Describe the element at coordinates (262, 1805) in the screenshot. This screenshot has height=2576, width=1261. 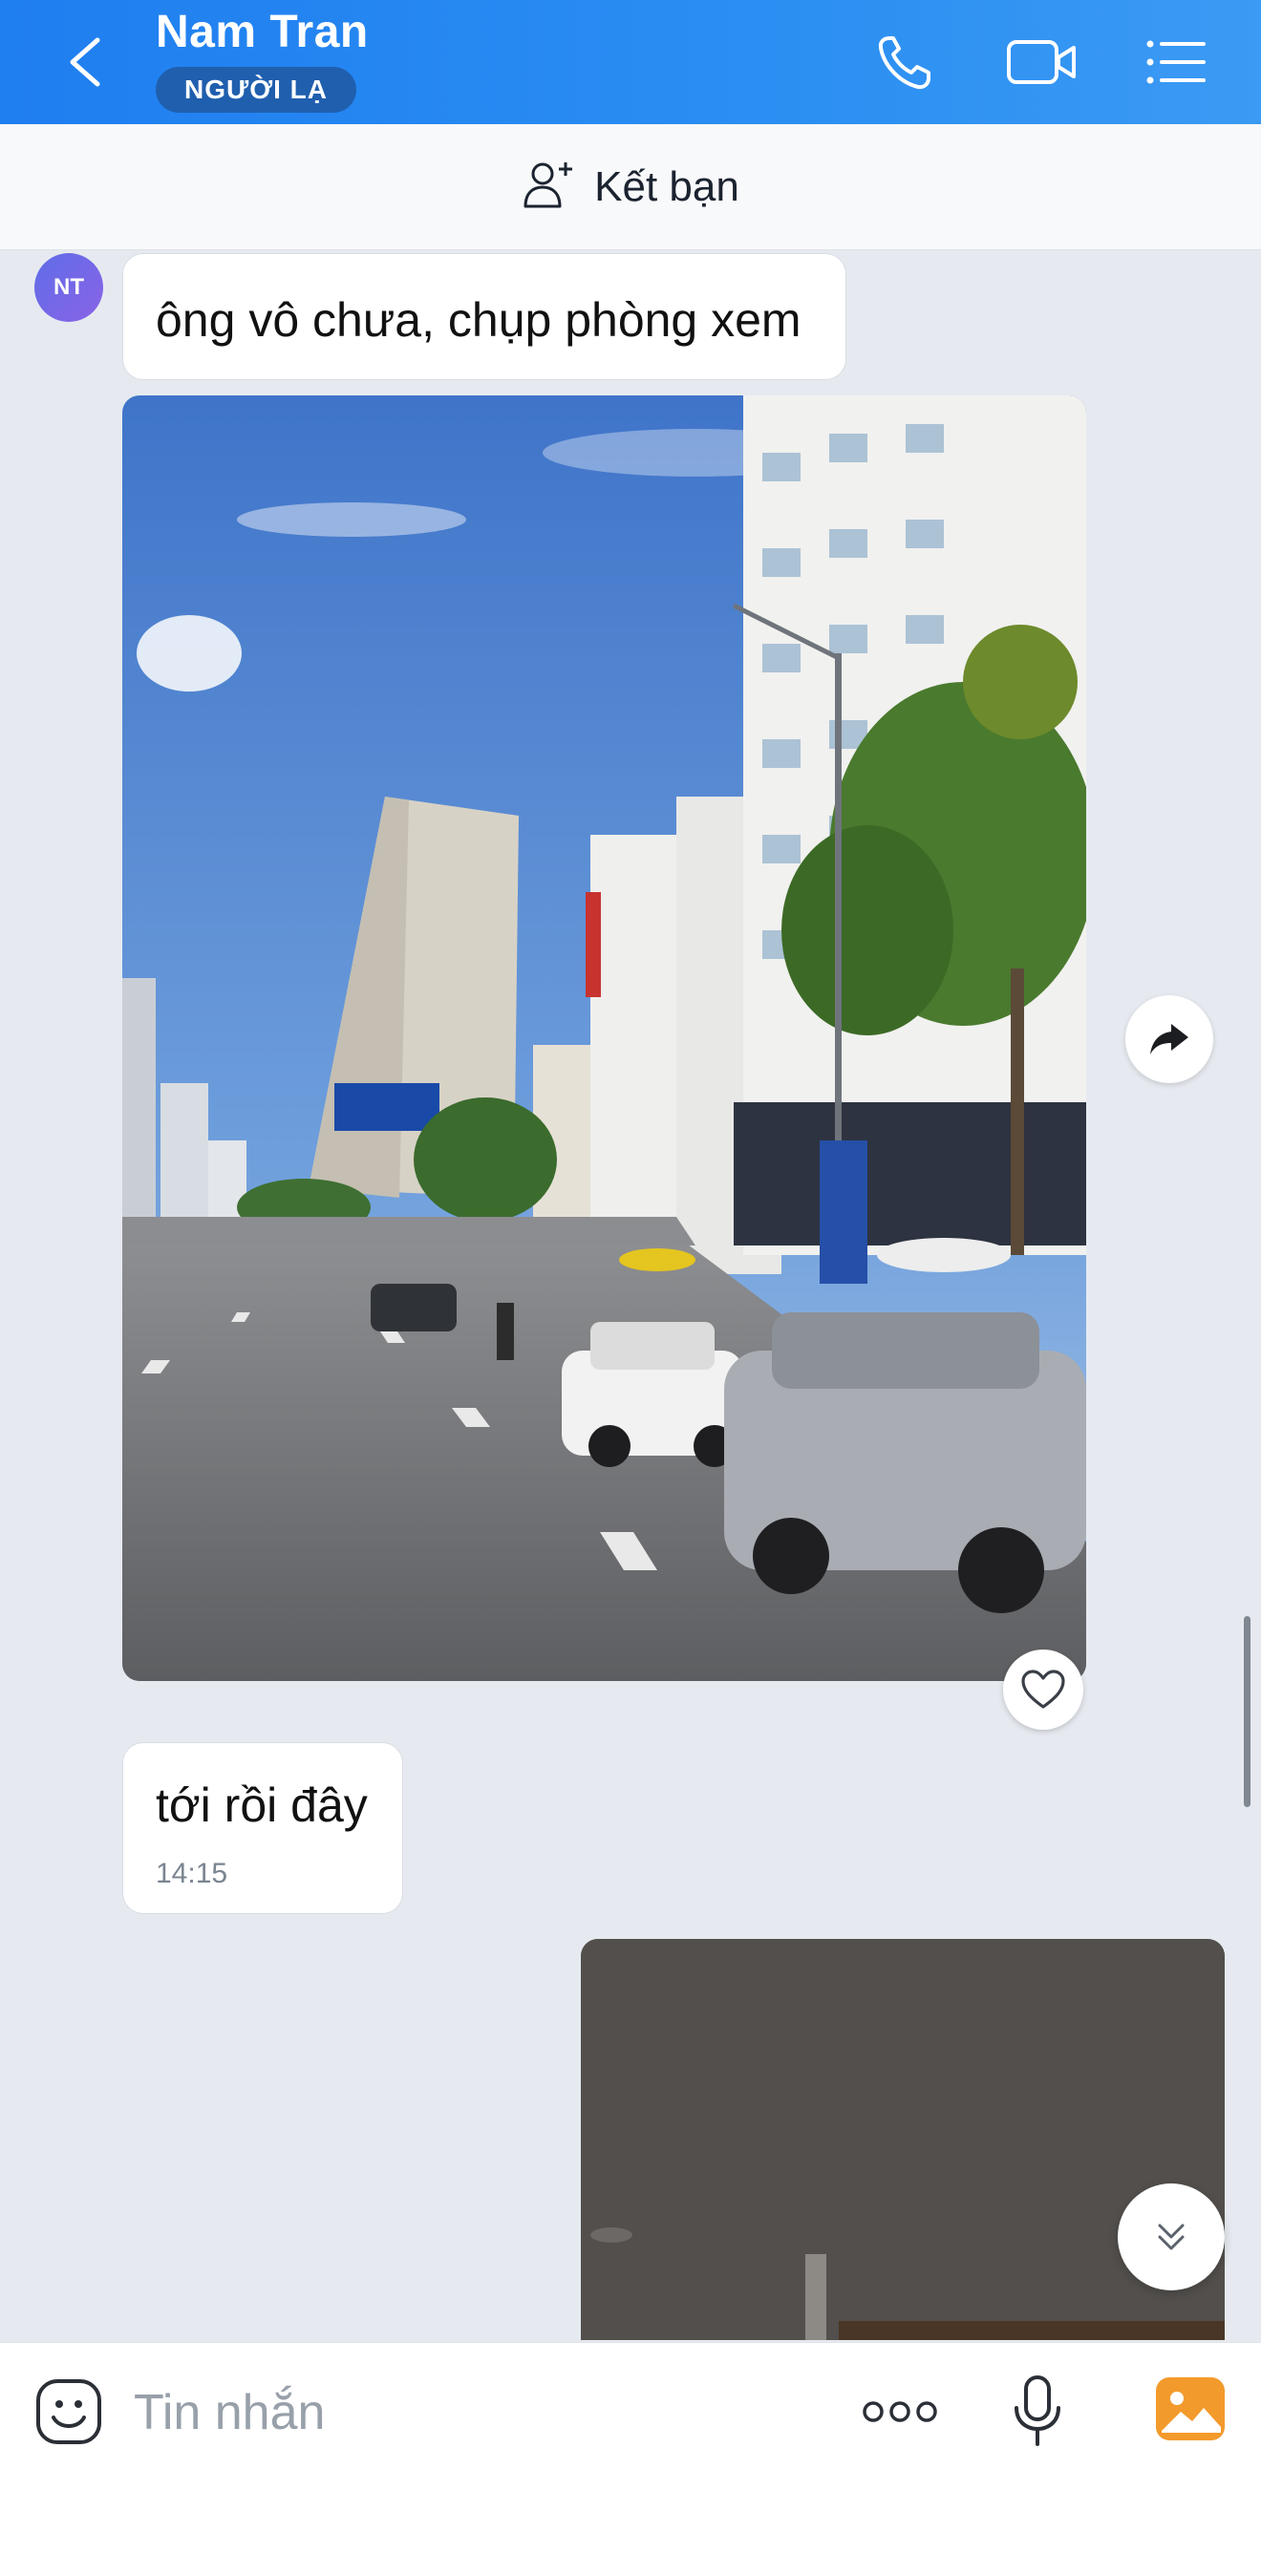
I see `message-text: tới rồi đây` at that location.